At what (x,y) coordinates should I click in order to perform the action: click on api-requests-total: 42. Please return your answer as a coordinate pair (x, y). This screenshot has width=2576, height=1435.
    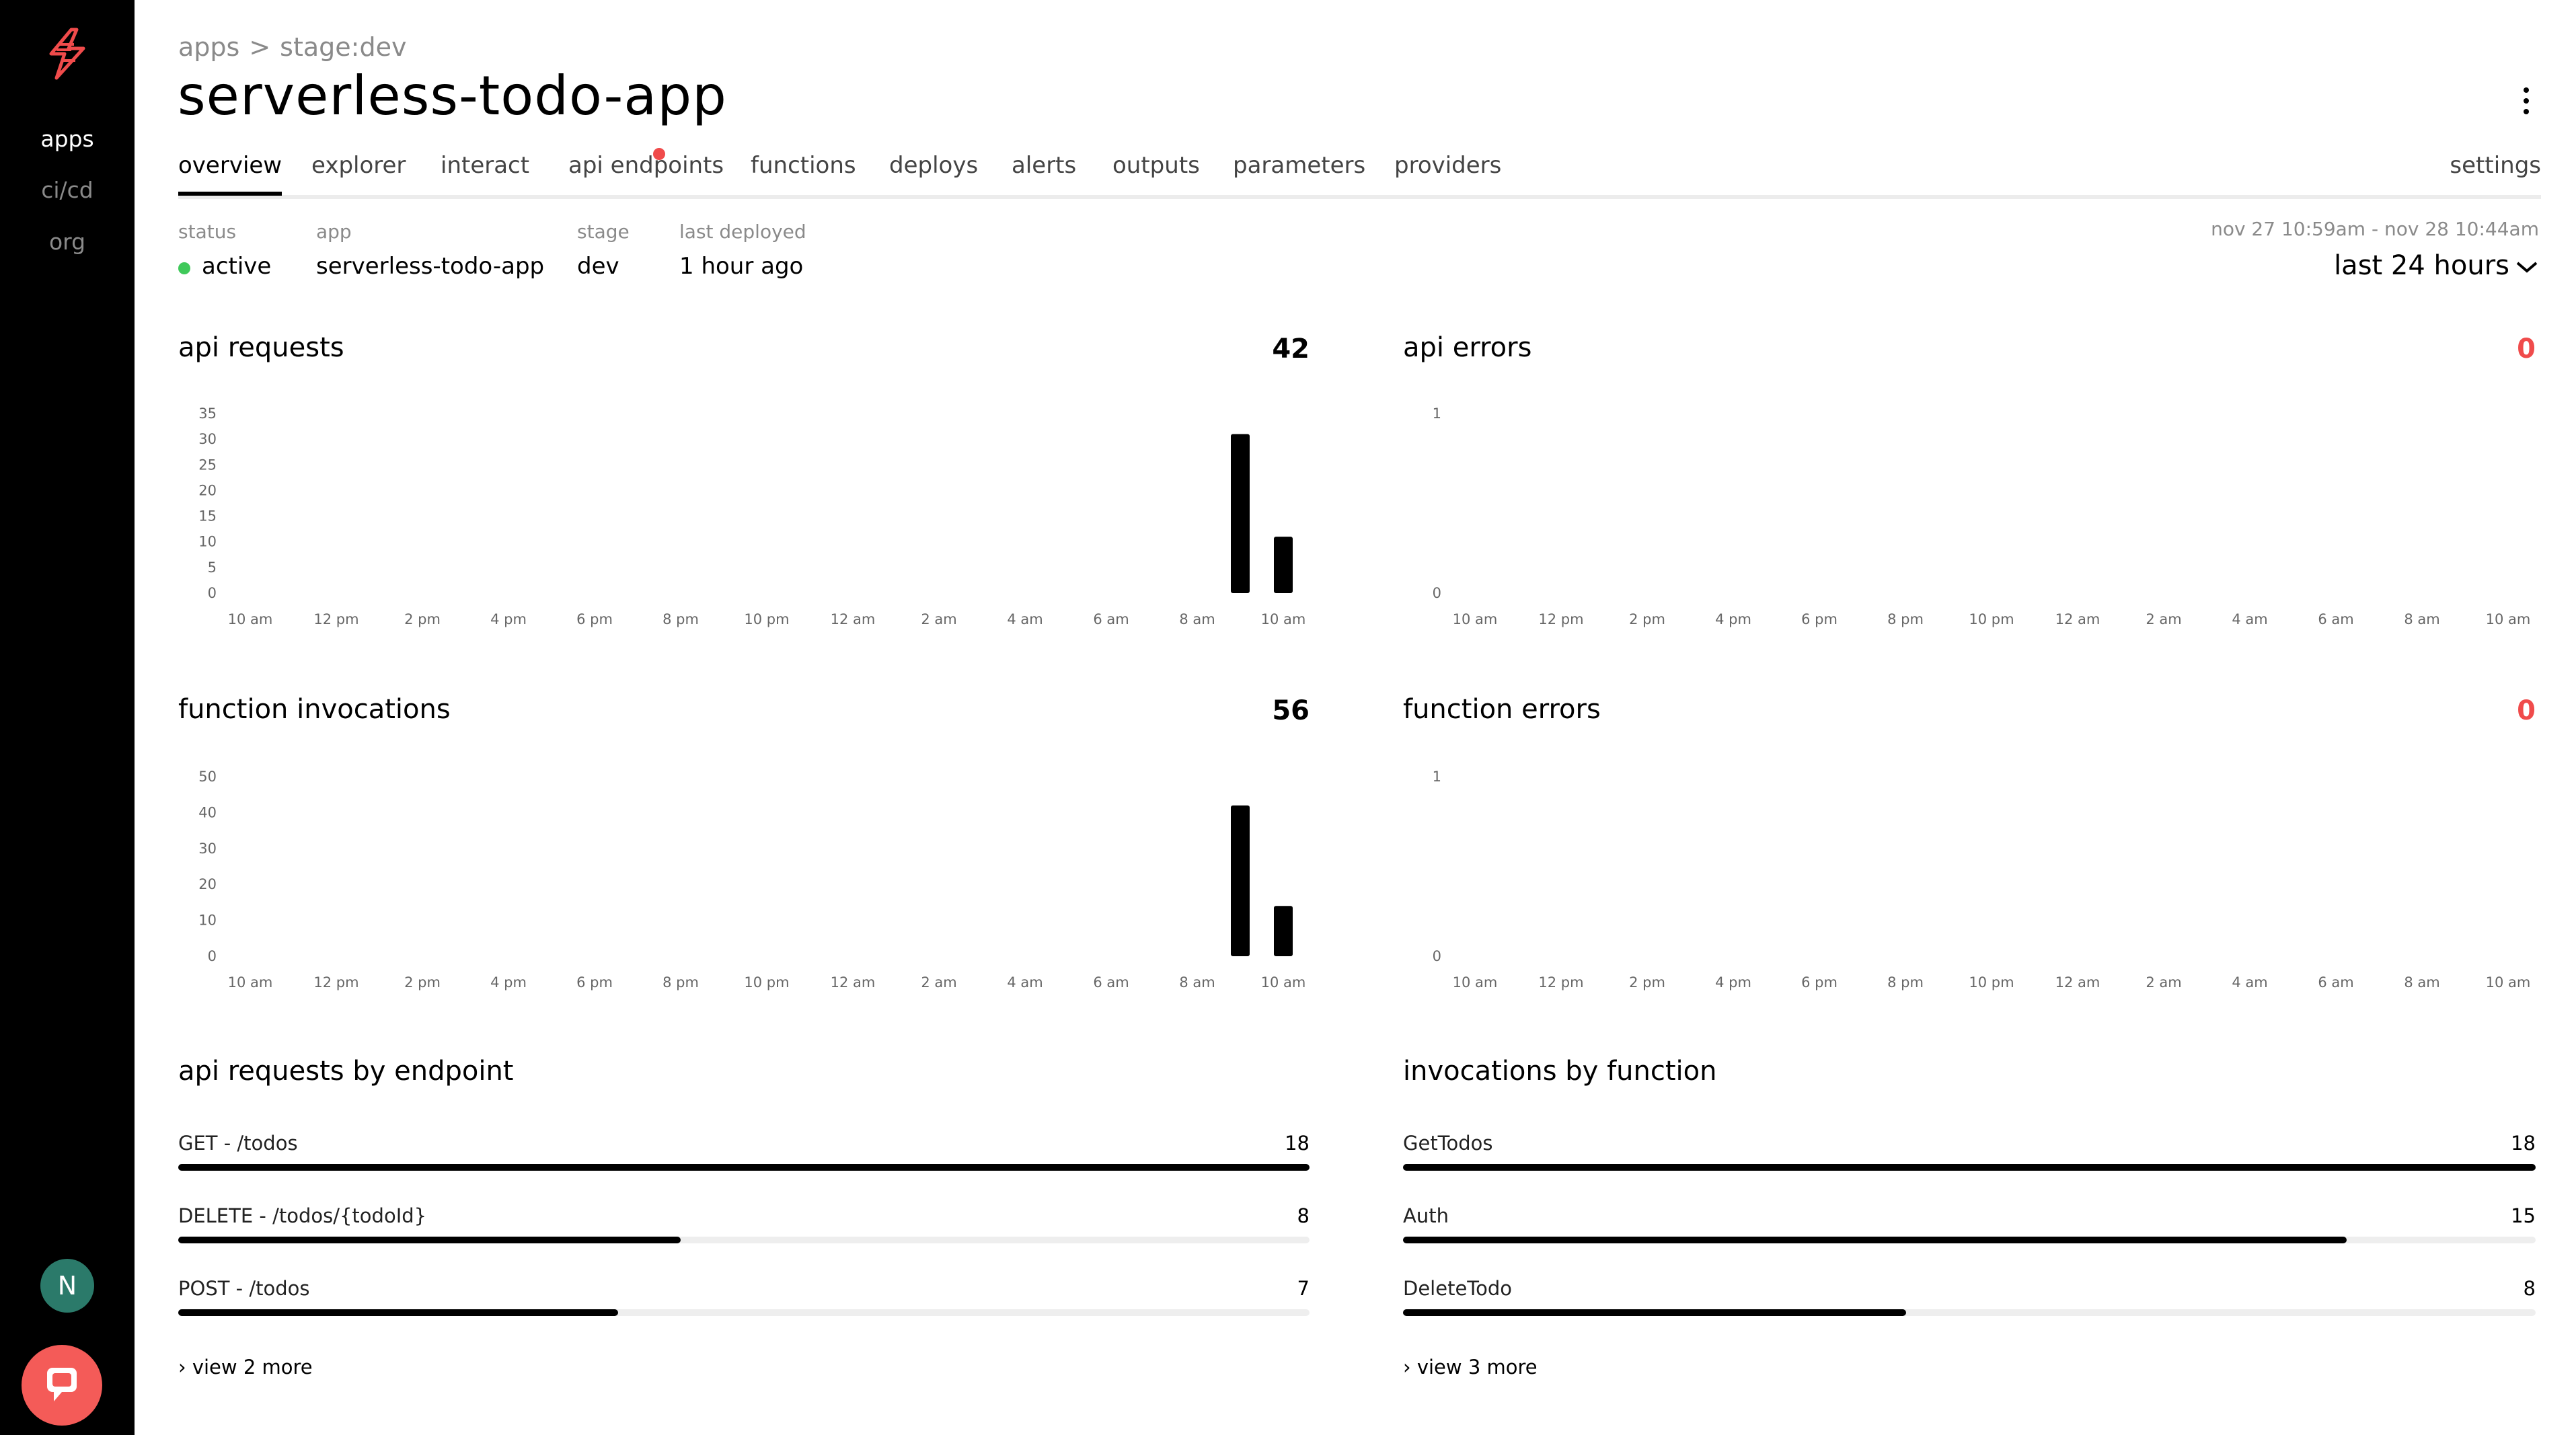
    Looking at the image, I should click on (1291, 349).